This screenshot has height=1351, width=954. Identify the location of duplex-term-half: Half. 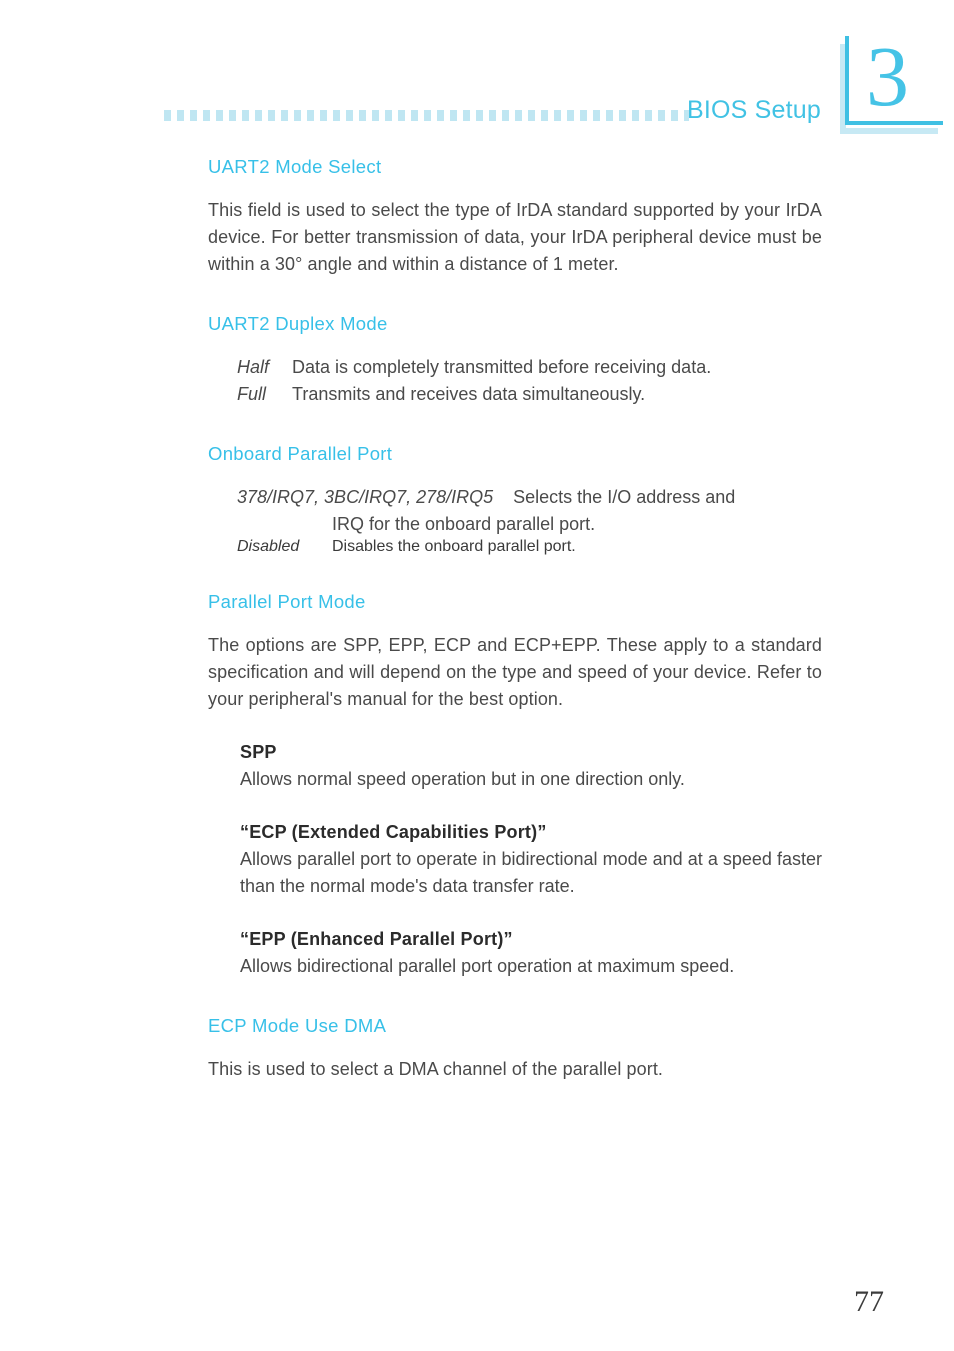
(253, 367).